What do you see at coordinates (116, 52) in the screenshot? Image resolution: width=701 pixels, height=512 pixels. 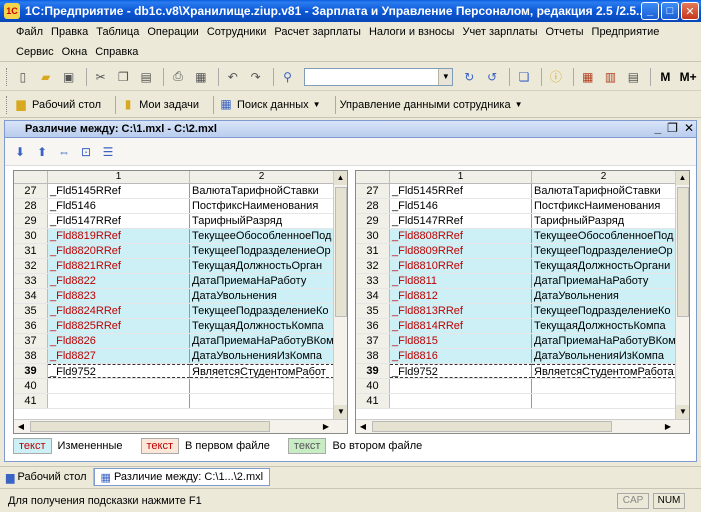 I see `menu-item: Справка` at bounding box center [116, 52].